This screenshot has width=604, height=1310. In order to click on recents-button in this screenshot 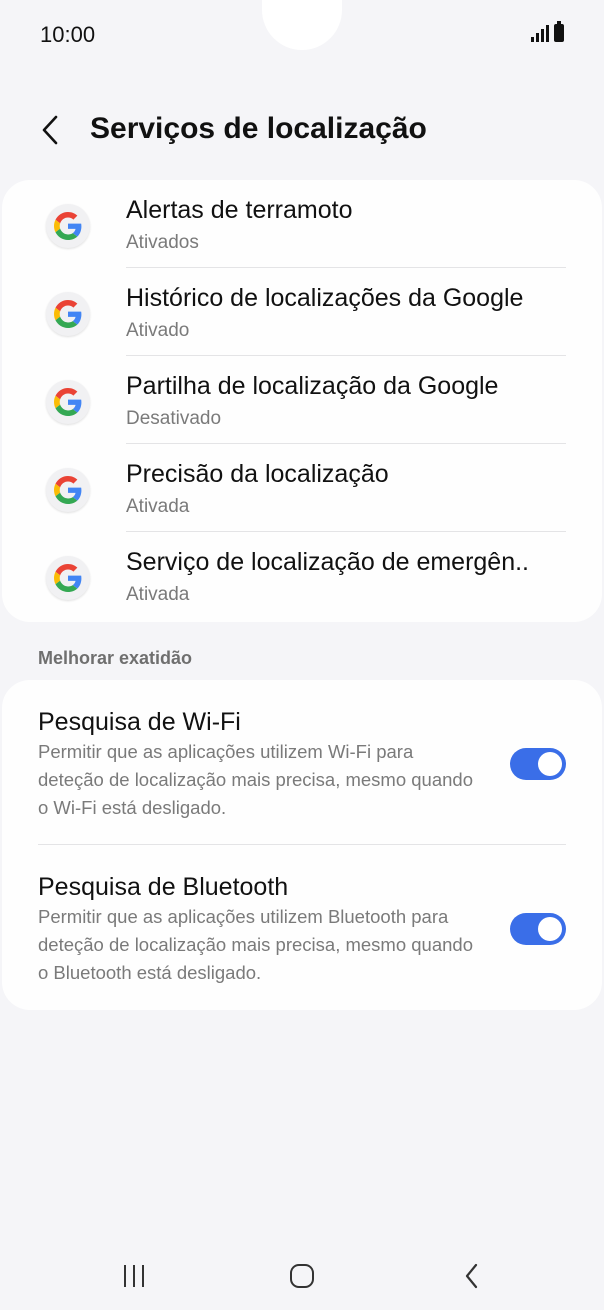, I will do `click(134, 1276)`.